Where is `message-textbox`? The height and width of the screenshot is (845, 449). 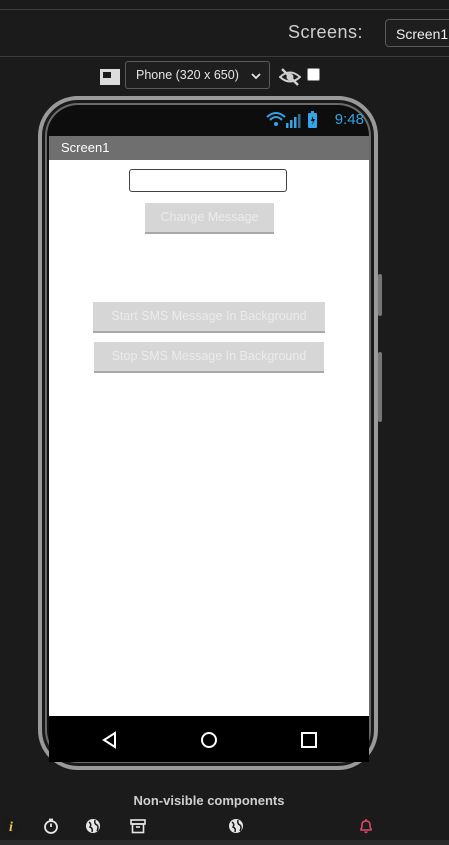 message-textbox is located at coordinates (208, 180).